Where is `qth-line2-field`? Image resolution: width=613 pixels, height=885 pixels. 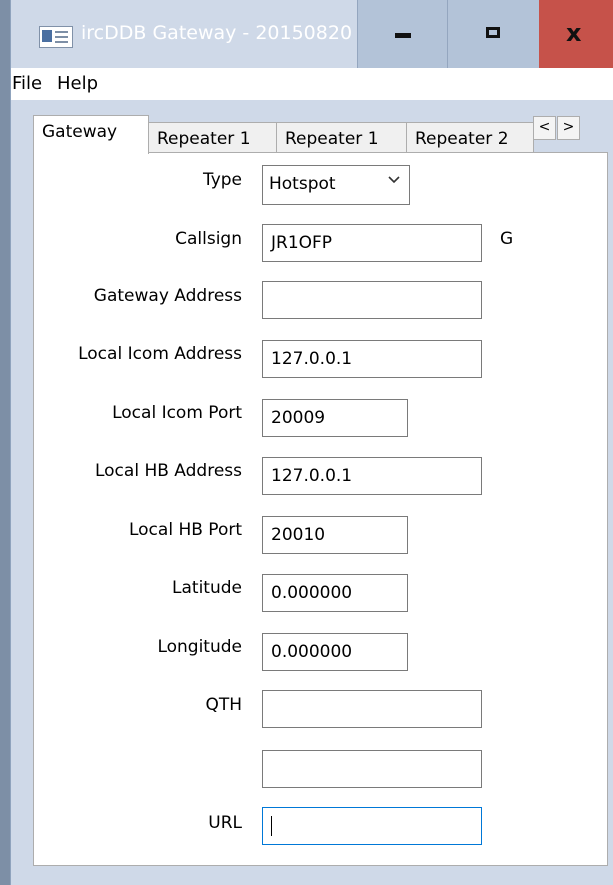
qth-line2-field is located at coordinates (372, 769).